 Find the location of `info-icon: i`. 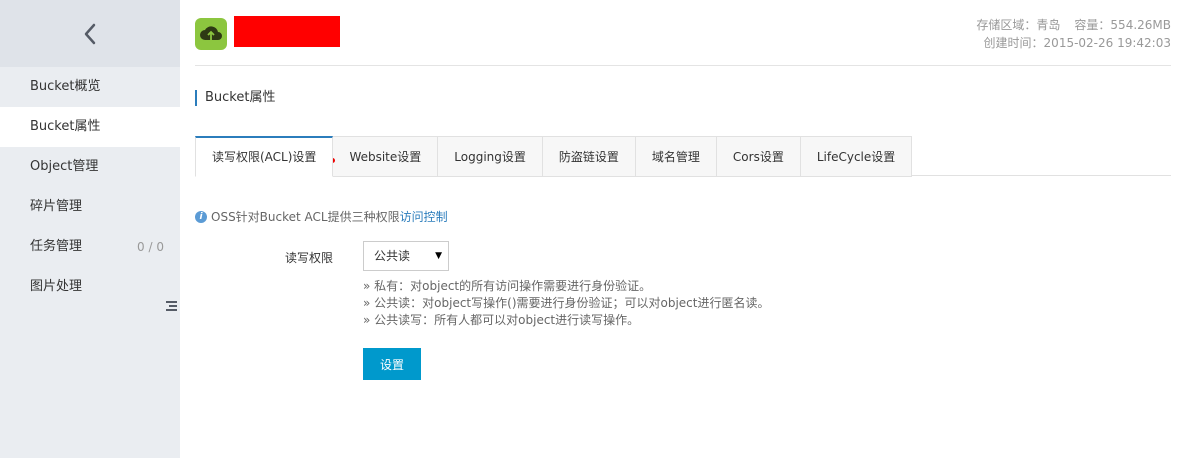

info-icon: i is located at coordinates (201, 216).